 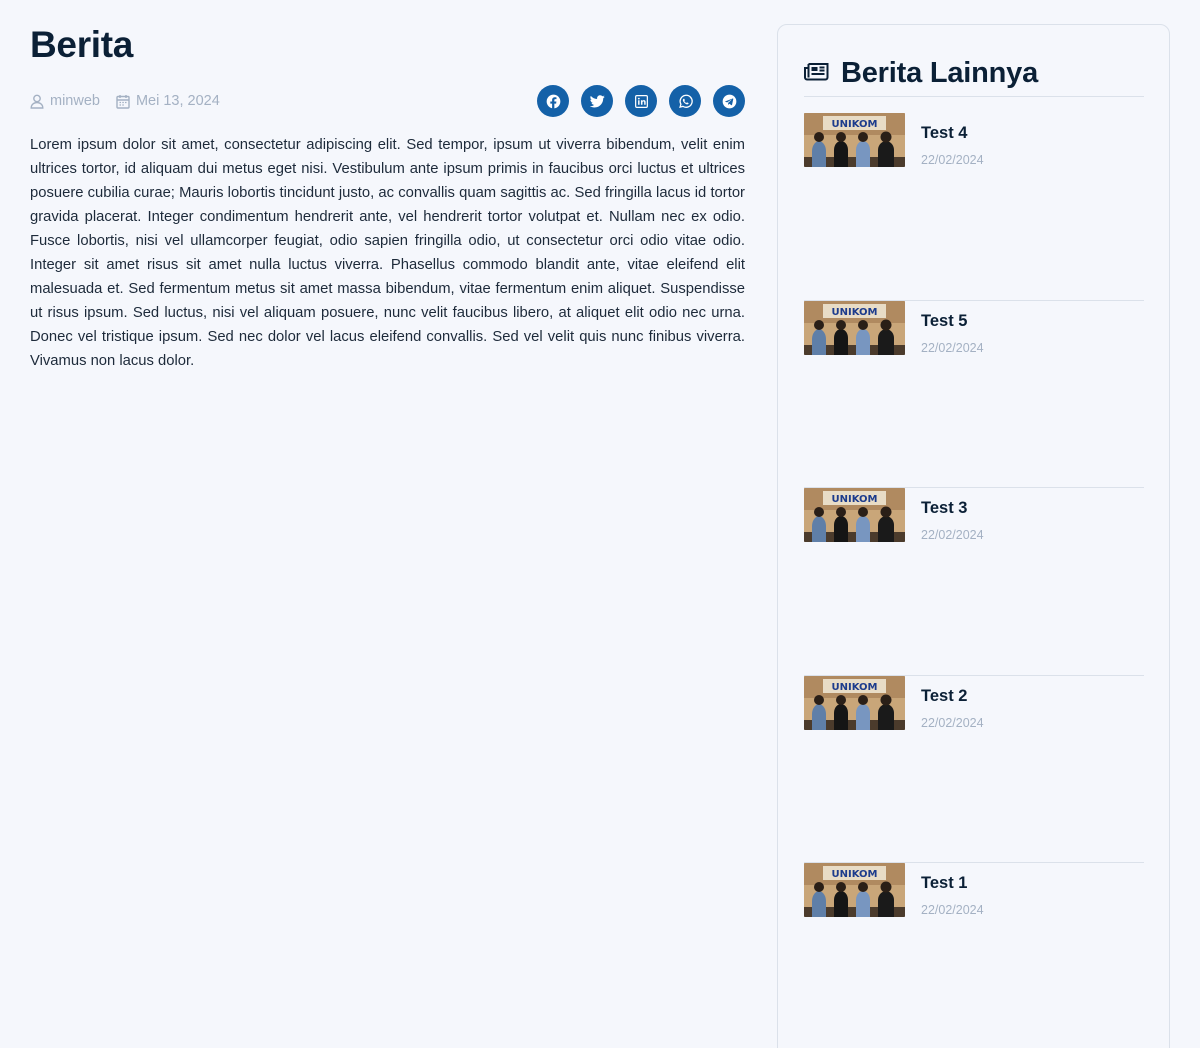 I want to click on news-item: UNIKOM Test 2 22/02/2024, so click(x=974, y=769).